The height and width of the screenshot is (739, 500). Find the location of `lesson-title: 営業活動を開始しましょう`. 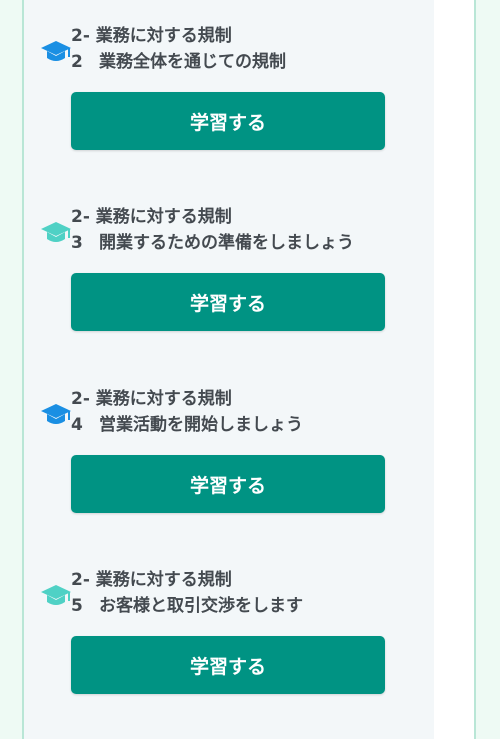

lesson-title: 営業活動を開始しましょう is located at coordinates (201, 425).